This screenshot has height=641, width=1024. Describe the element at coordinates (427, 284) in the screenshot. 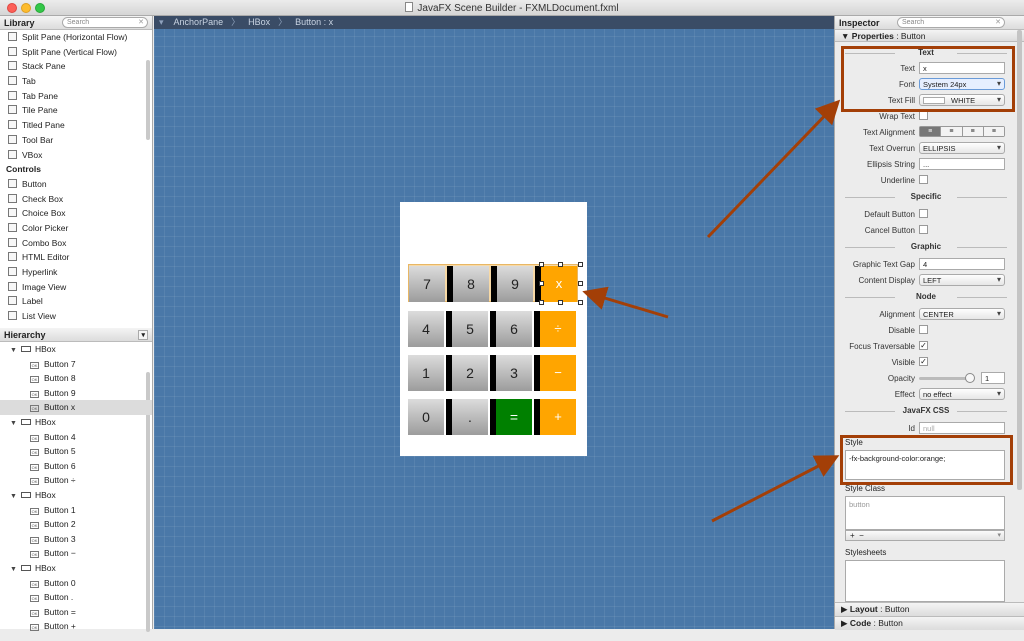

I see `calculator-key: 7` at that location.